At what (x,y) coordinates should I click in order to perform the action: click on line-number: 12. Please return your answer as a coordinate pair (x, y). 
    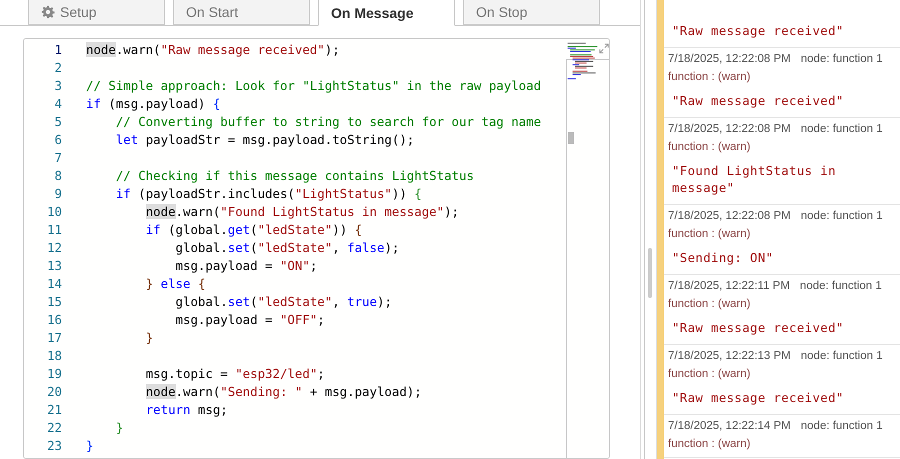
    Looking at the image, I should click on (54, 247).